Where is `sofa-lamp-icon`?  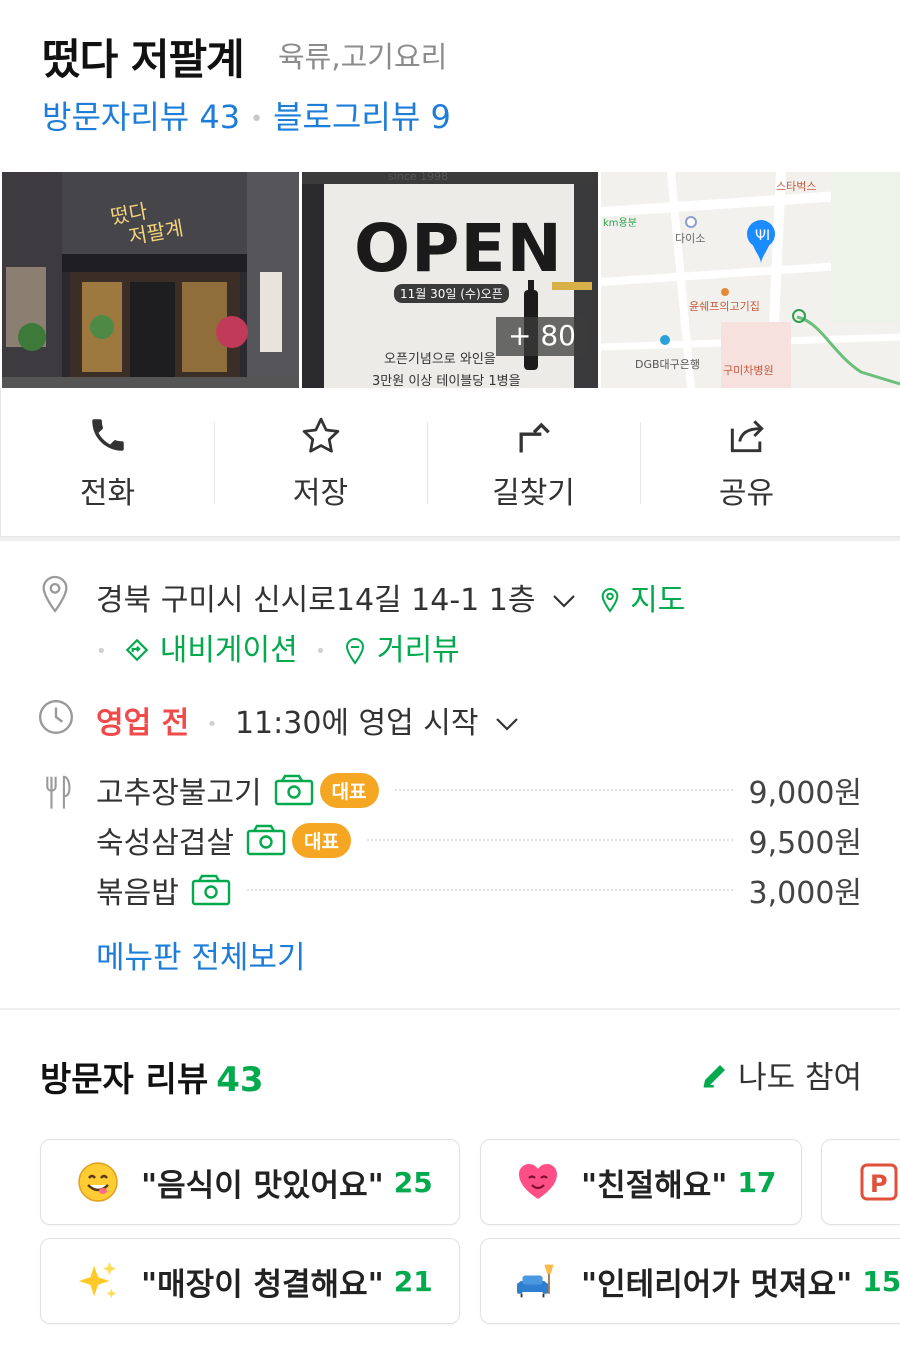
sofa-lamp-icon is located at coordinates (538, 1281).